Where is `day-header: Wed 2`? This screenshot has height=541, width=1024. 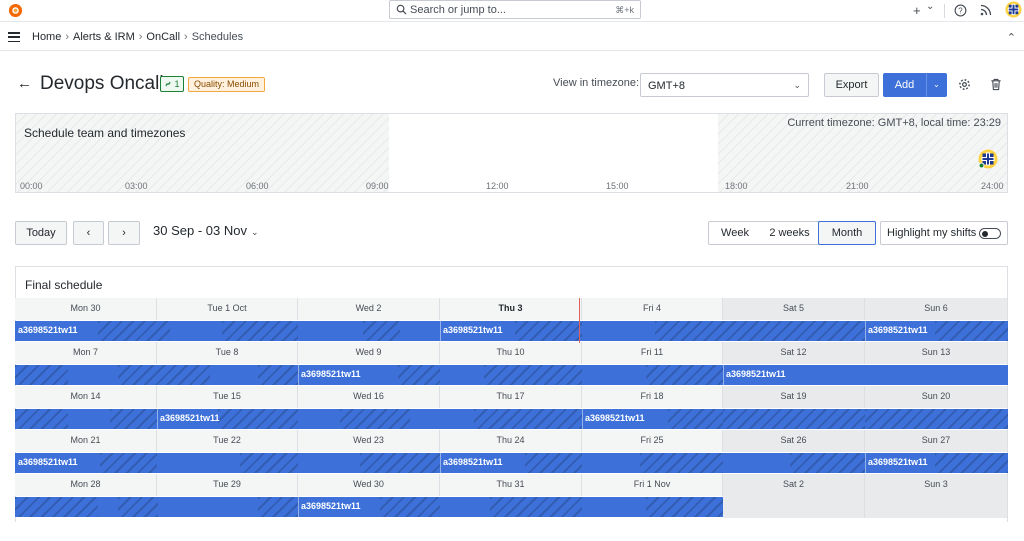 day-header: Wed 2 is located at coordinates (369, 309).